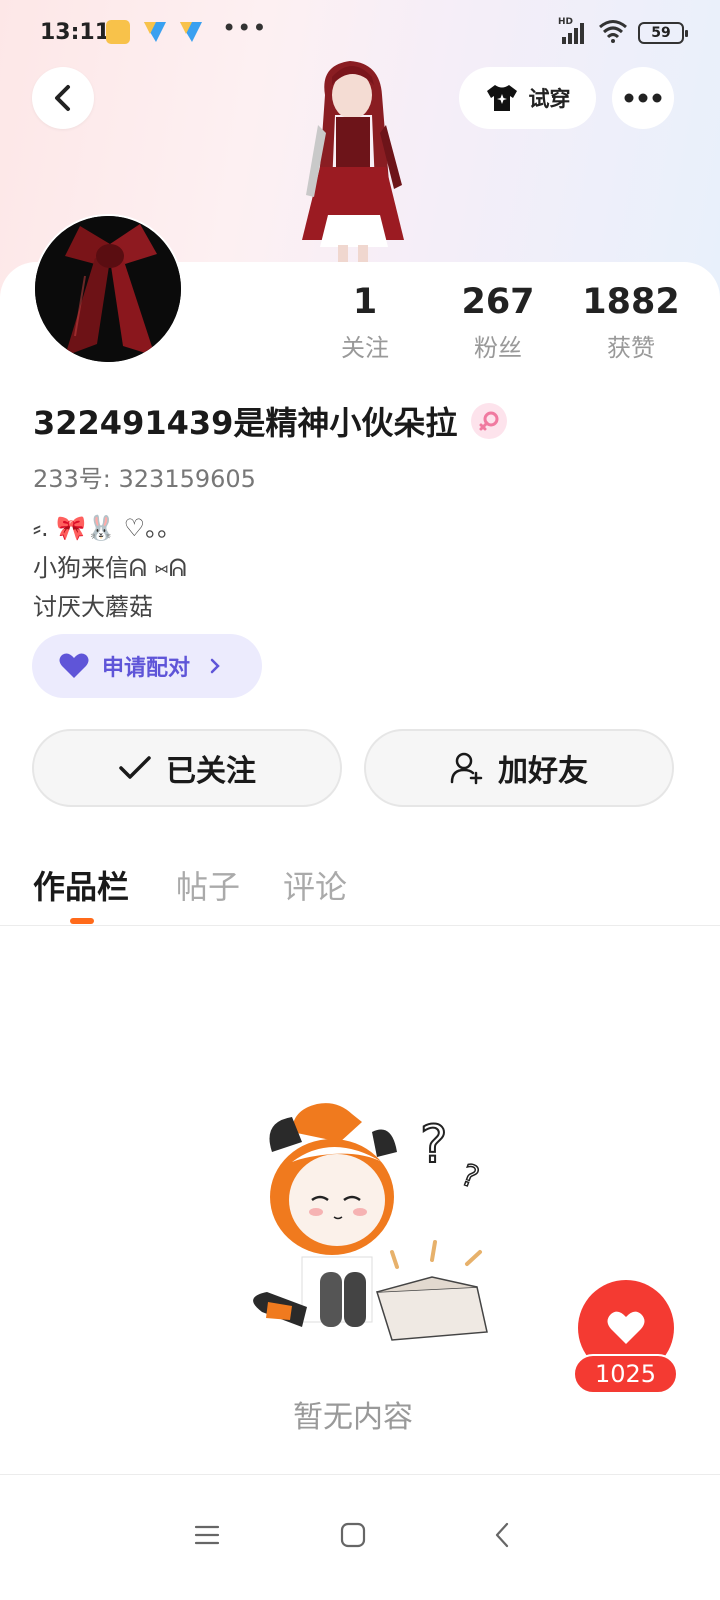 The height and width of the screenshot is (1600, 720). I want to click on status-time: 13:11, so click(75, 32).